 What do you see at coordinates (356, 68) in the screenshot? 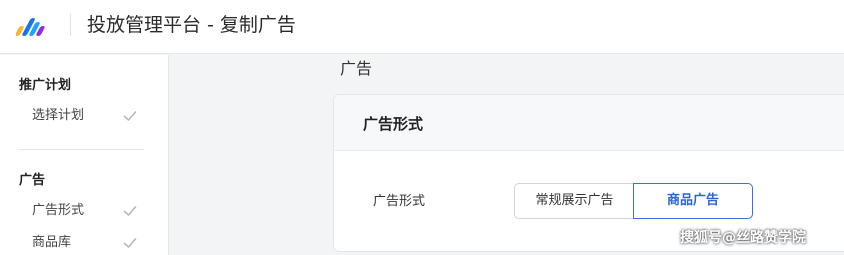
I see `section-title: 广告` at bounding box center [356, 68].